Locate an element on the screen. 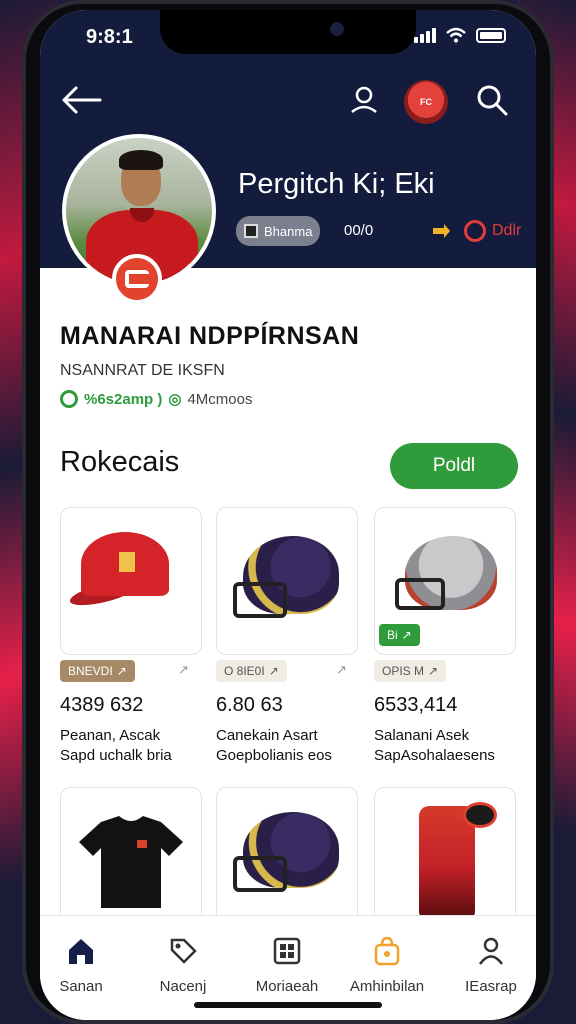  product-tag: O 8IE0I ↗ is located at coordinates (251, 671).